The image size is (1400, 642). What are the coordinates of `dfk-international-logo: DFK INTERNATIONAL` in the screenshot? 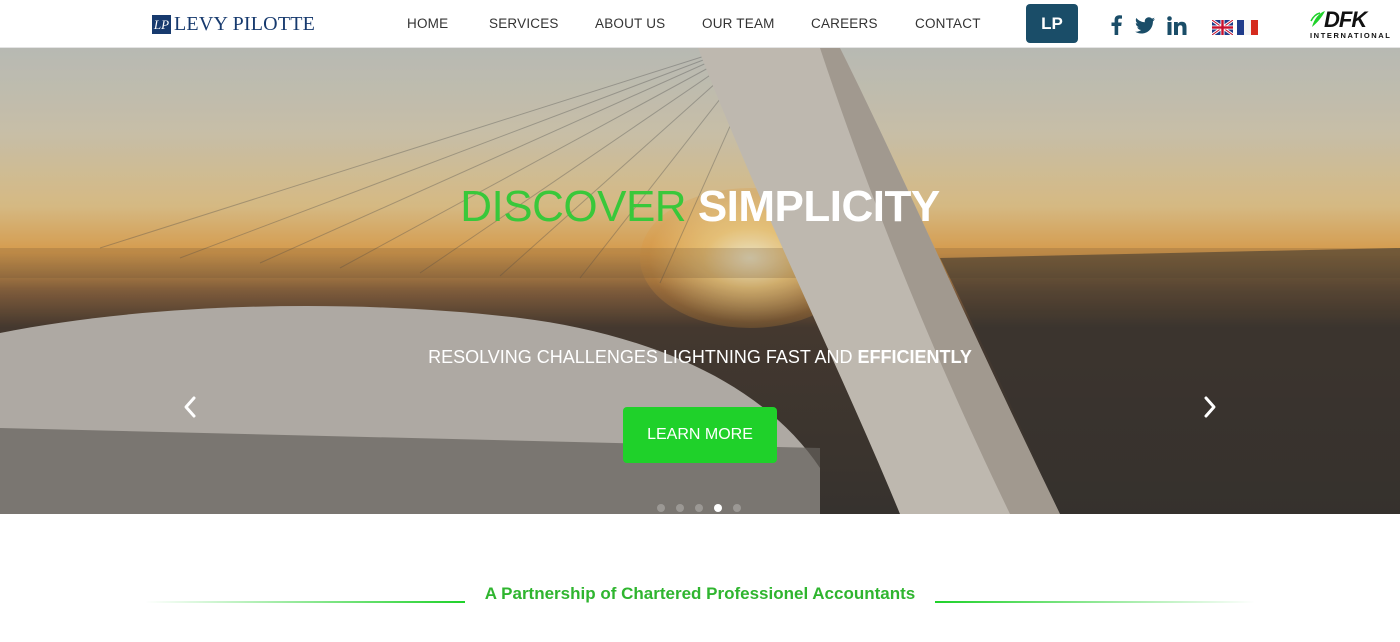 It's located at (1350, 25).